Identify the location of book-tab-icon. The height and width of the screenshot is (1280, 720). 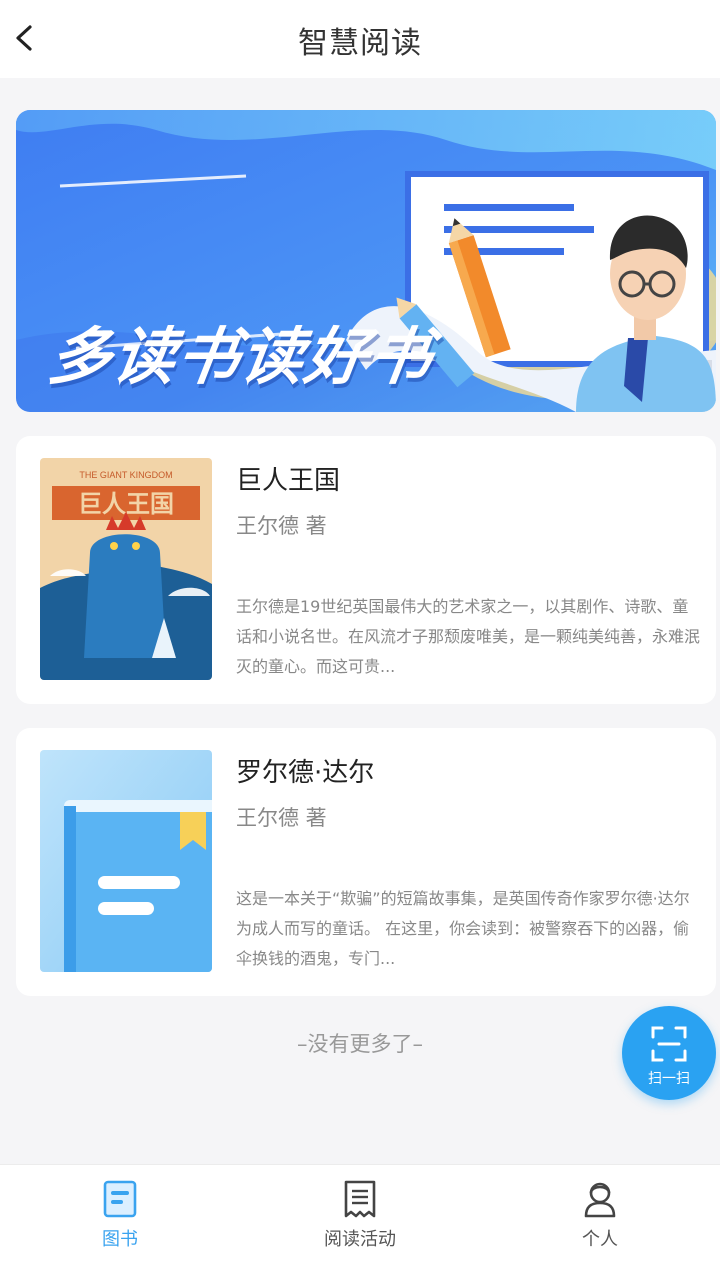
(120, 1199).